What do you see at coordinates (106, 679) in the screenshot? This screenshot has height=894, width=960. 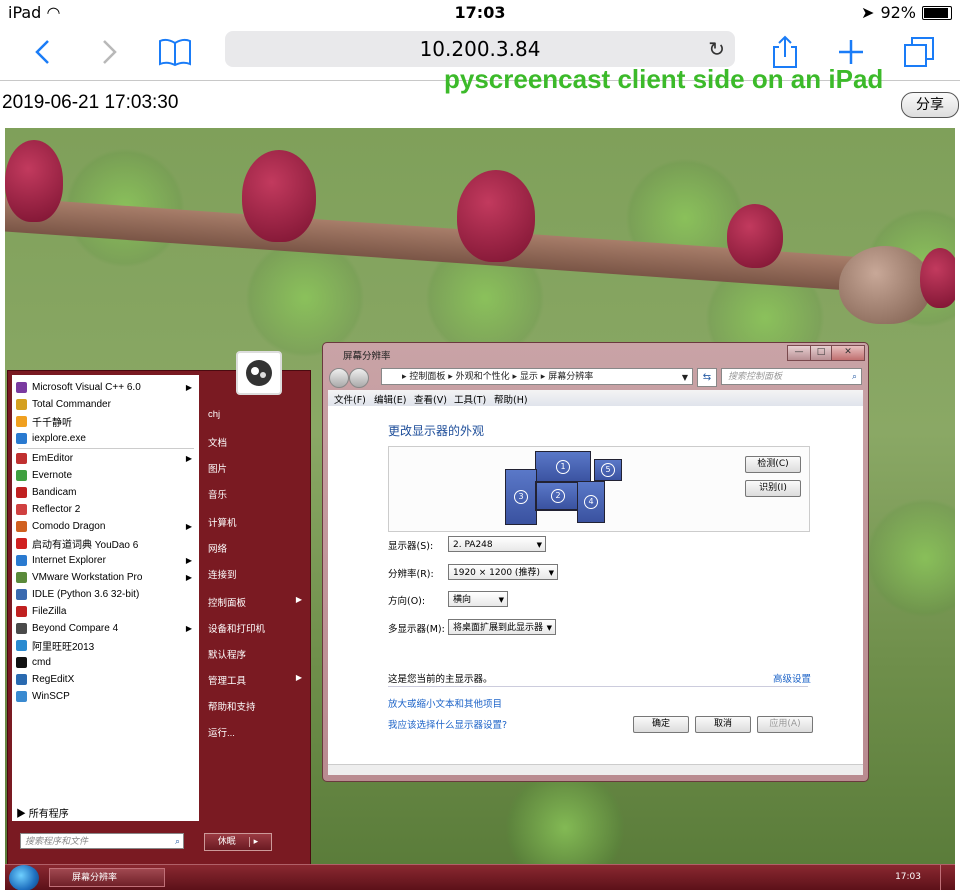 I see `program-item: RegEditX` at bounding box center [106, 679].